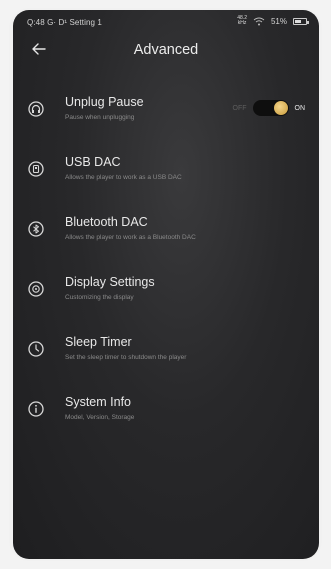 Image resolution: width=331 pixels, height=569 pixels. I want to click on setting-title: Sleep Timer, so click(98, 342).